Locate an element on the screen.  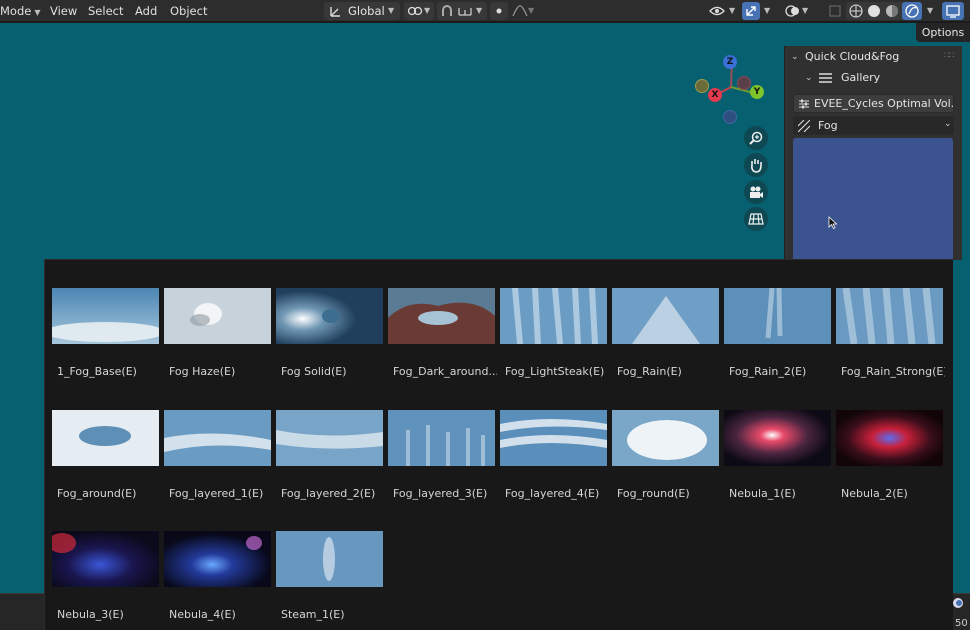
gallery-item-label: Fog_LightSteak(E) is located at coordinates (555, 371).